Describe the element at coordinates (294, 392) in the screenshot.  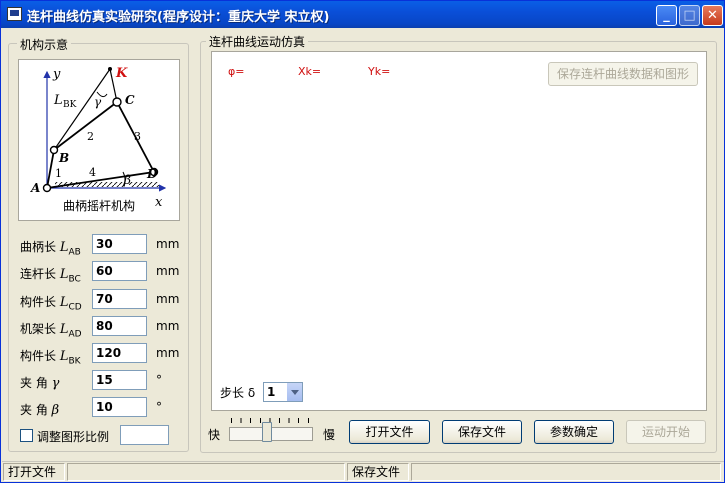
I see `chevron-down-icon` at that location.